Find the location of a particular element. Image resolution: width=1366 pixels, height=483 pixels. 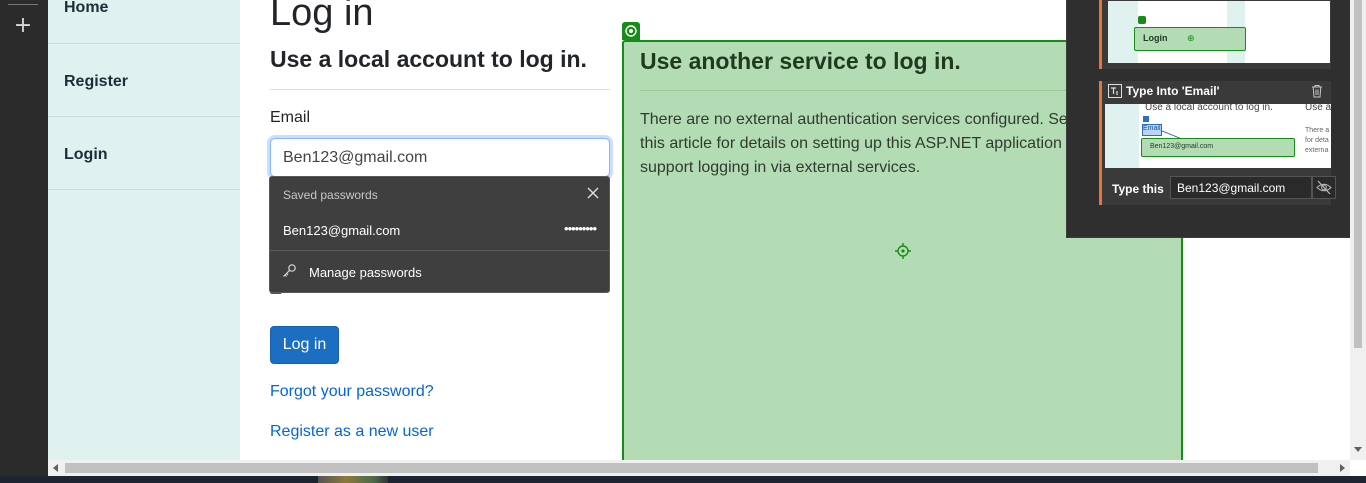

sidebar-item-label: Home is located at coordinates (86, 8).